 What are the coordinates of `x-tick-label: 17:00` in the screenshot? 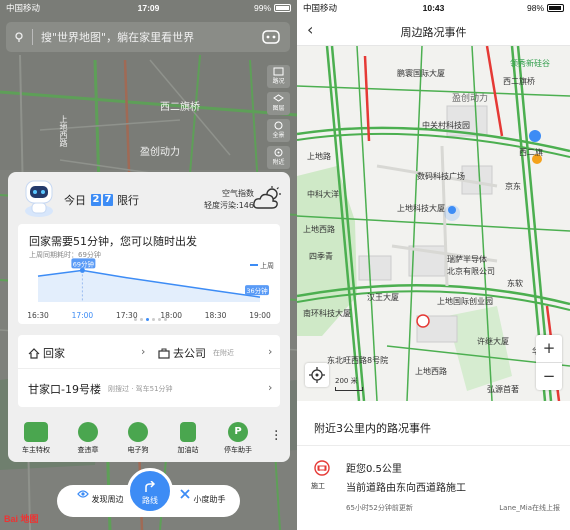 It's located at (83, 315).